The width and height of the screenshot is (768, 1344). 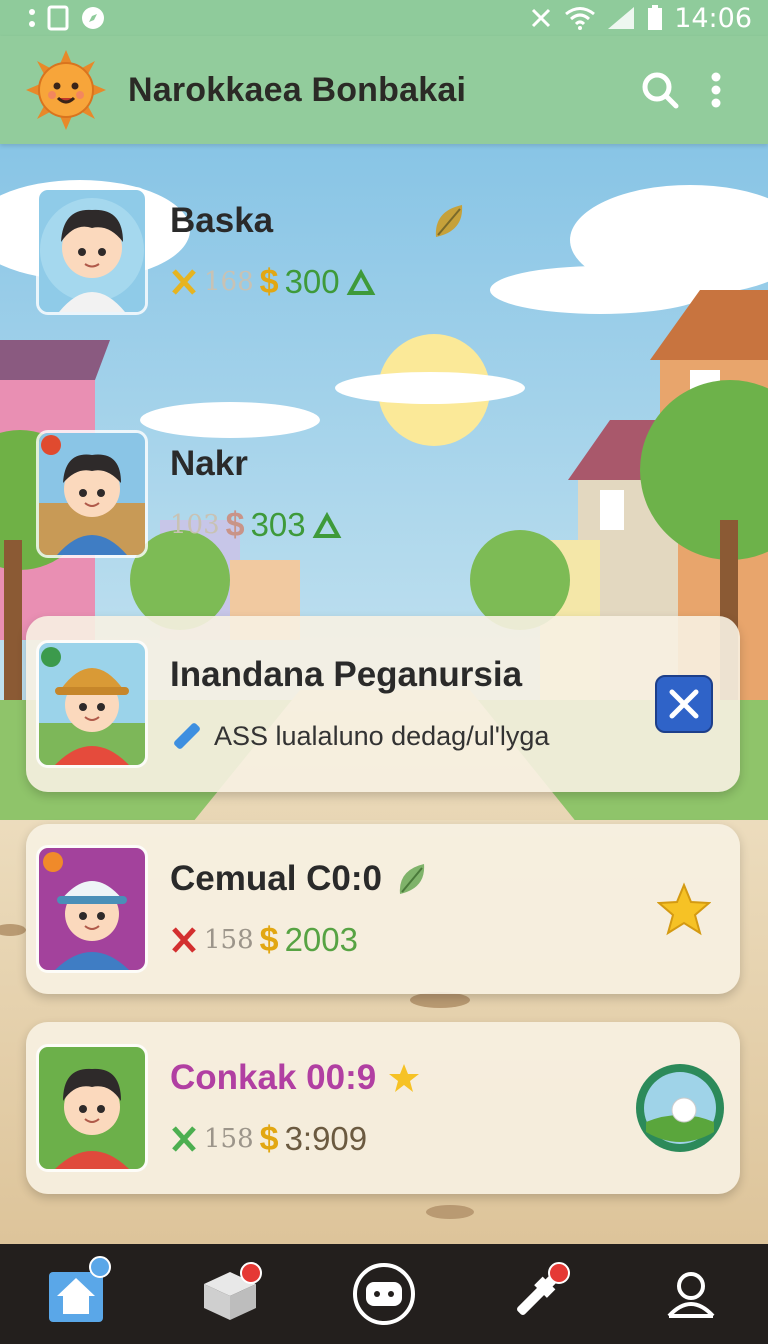 I want to click on money-value: 3:909, so click(x=326, y=1138).